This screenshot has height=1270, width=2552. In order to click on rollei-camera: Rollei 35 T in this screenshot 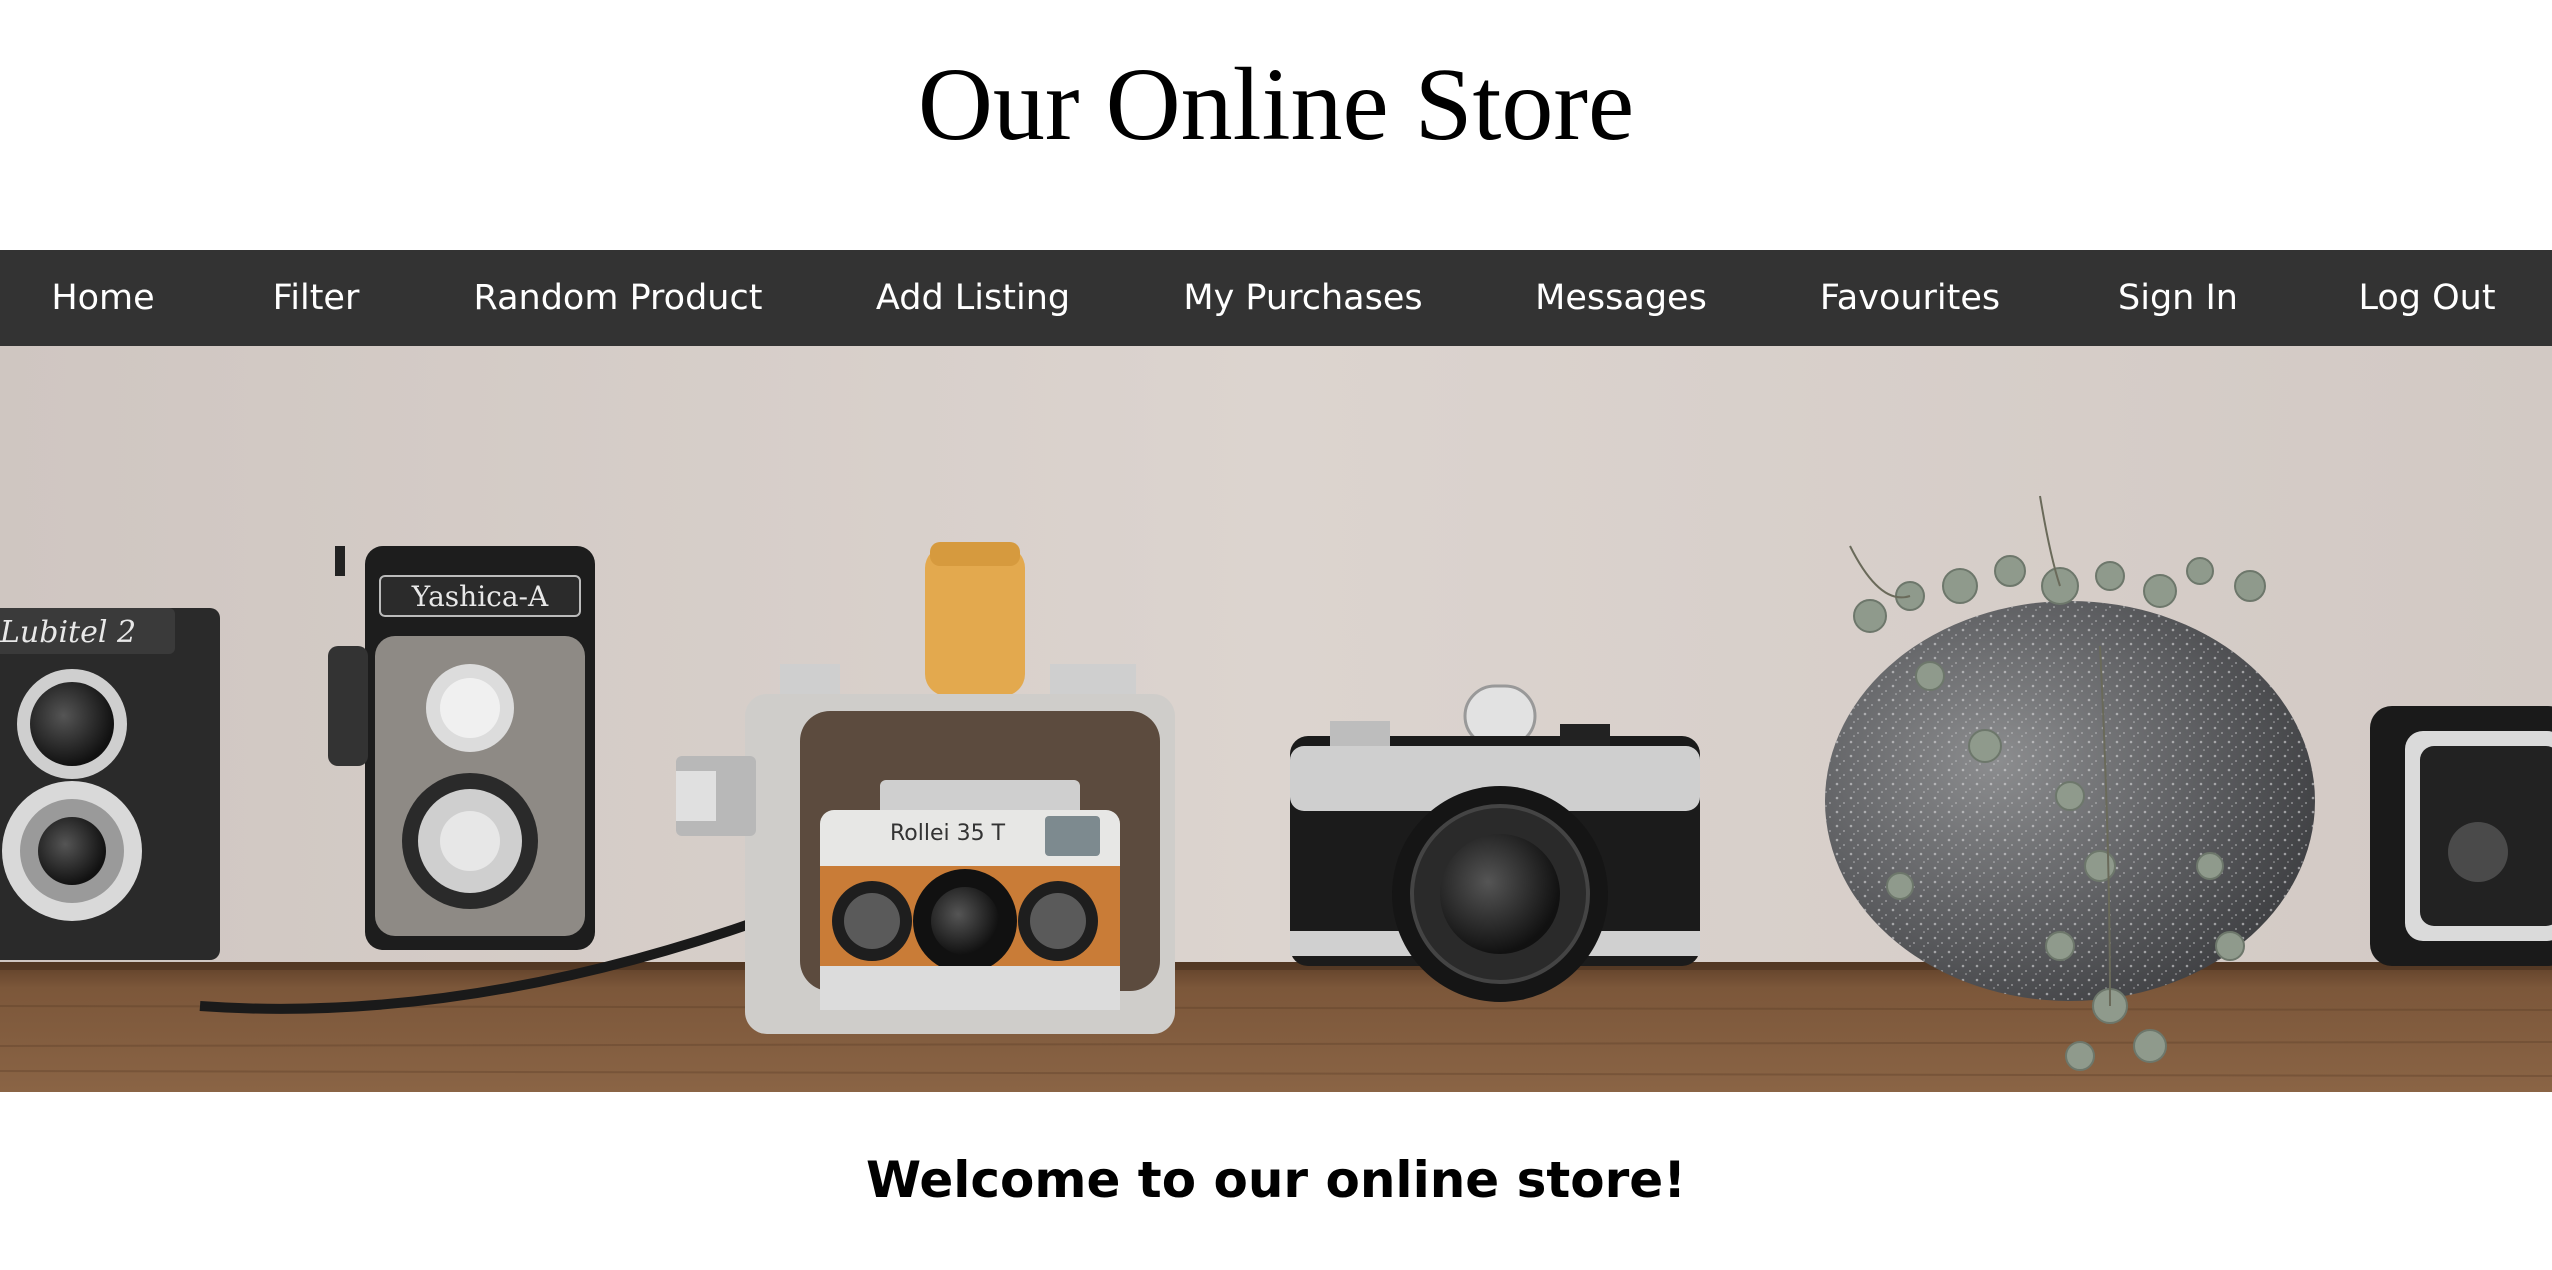, I will do `click(970, 895)`.